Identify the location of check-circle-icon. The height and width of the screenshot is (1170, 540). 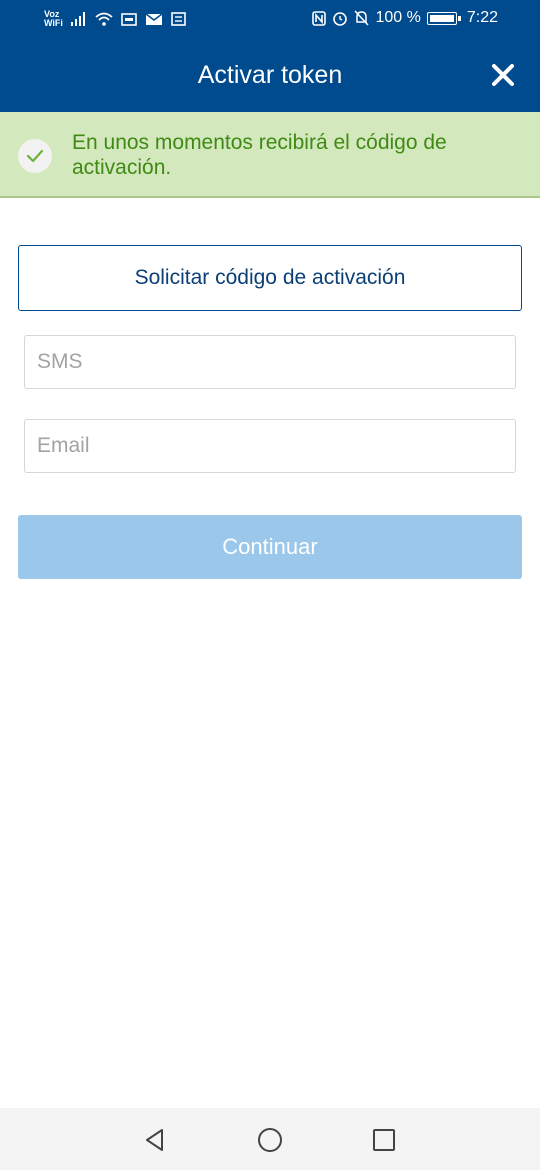
(35, 156).